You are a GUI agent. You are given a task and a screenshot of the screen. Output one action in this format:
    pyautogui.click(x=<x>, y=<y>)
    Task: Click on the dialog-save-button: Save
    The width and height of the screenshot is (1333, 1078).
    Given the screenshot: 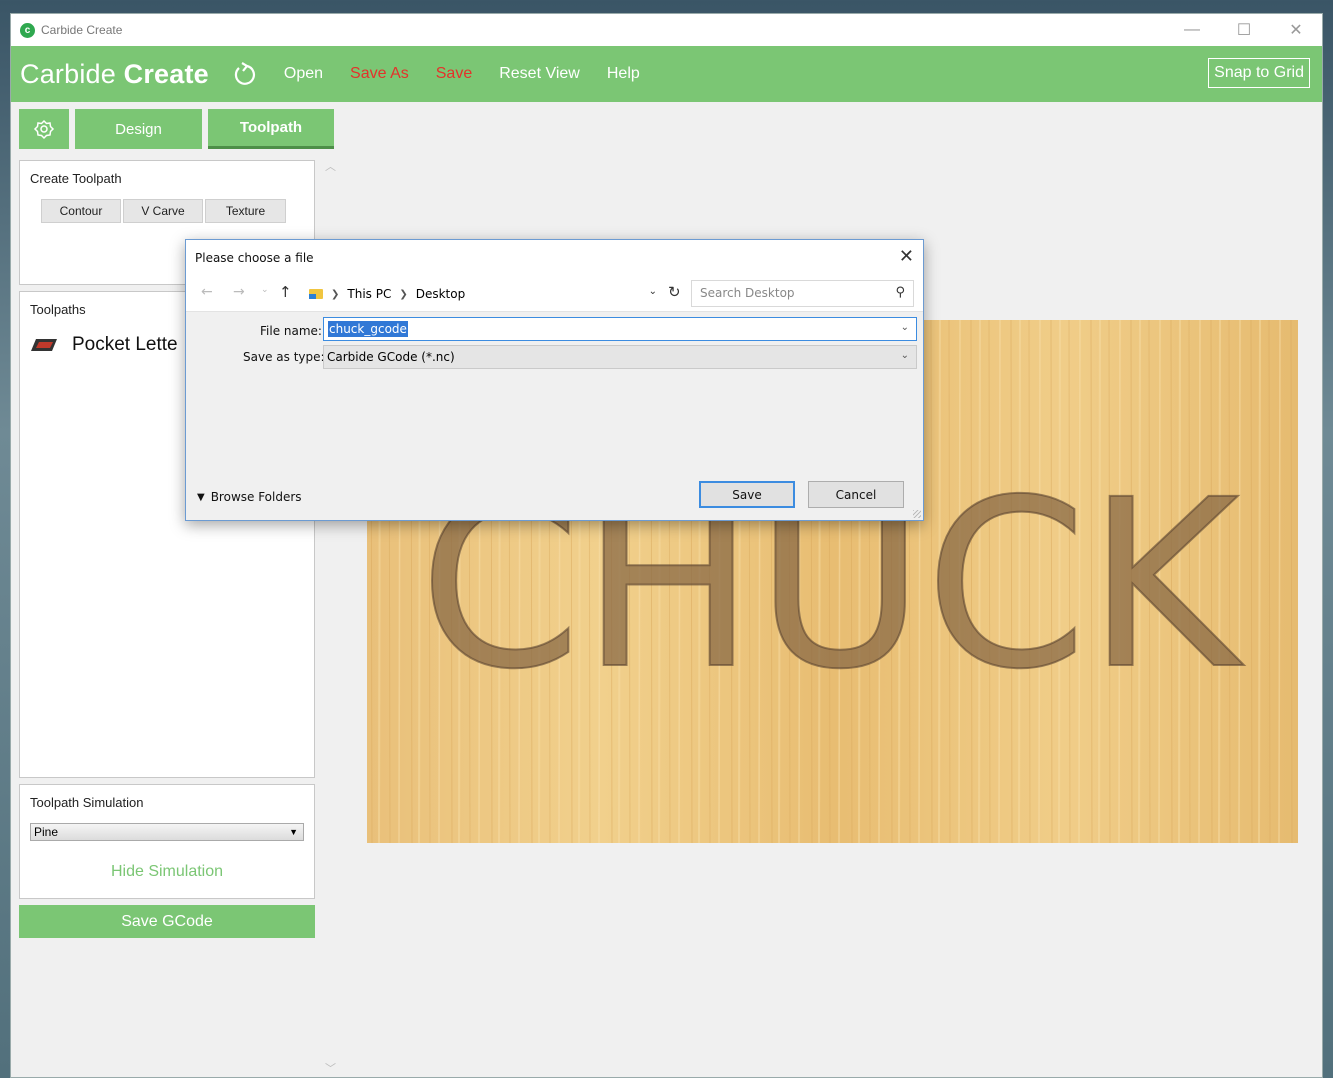 What is the action you would take?
    pyautogui.click(x=747, y=494)
    